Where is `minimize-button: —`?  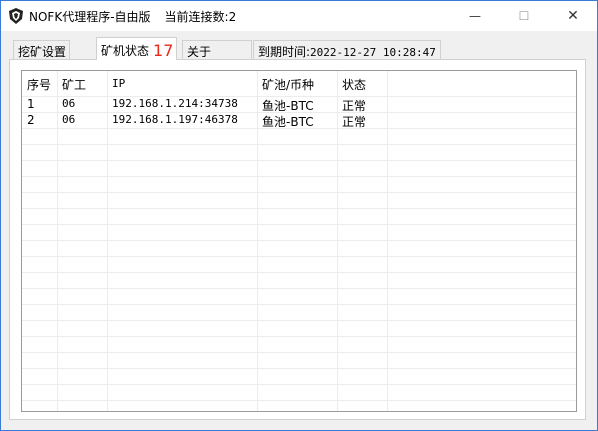
minimize-button: — is located at coordinates (475, 16).